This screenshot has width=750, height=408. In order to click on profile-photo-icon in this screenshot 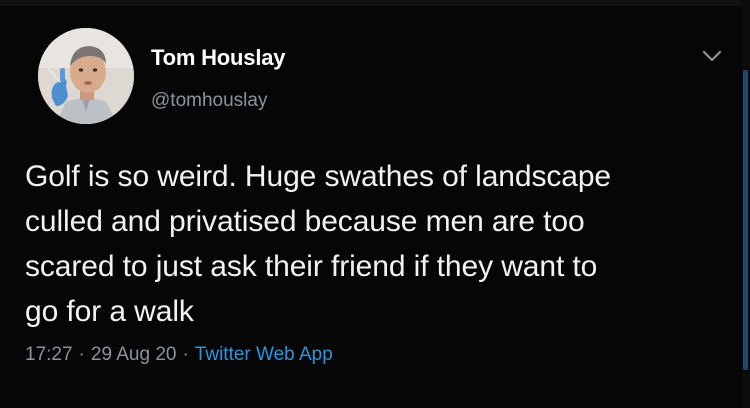, I will do `click(86, 76)`.